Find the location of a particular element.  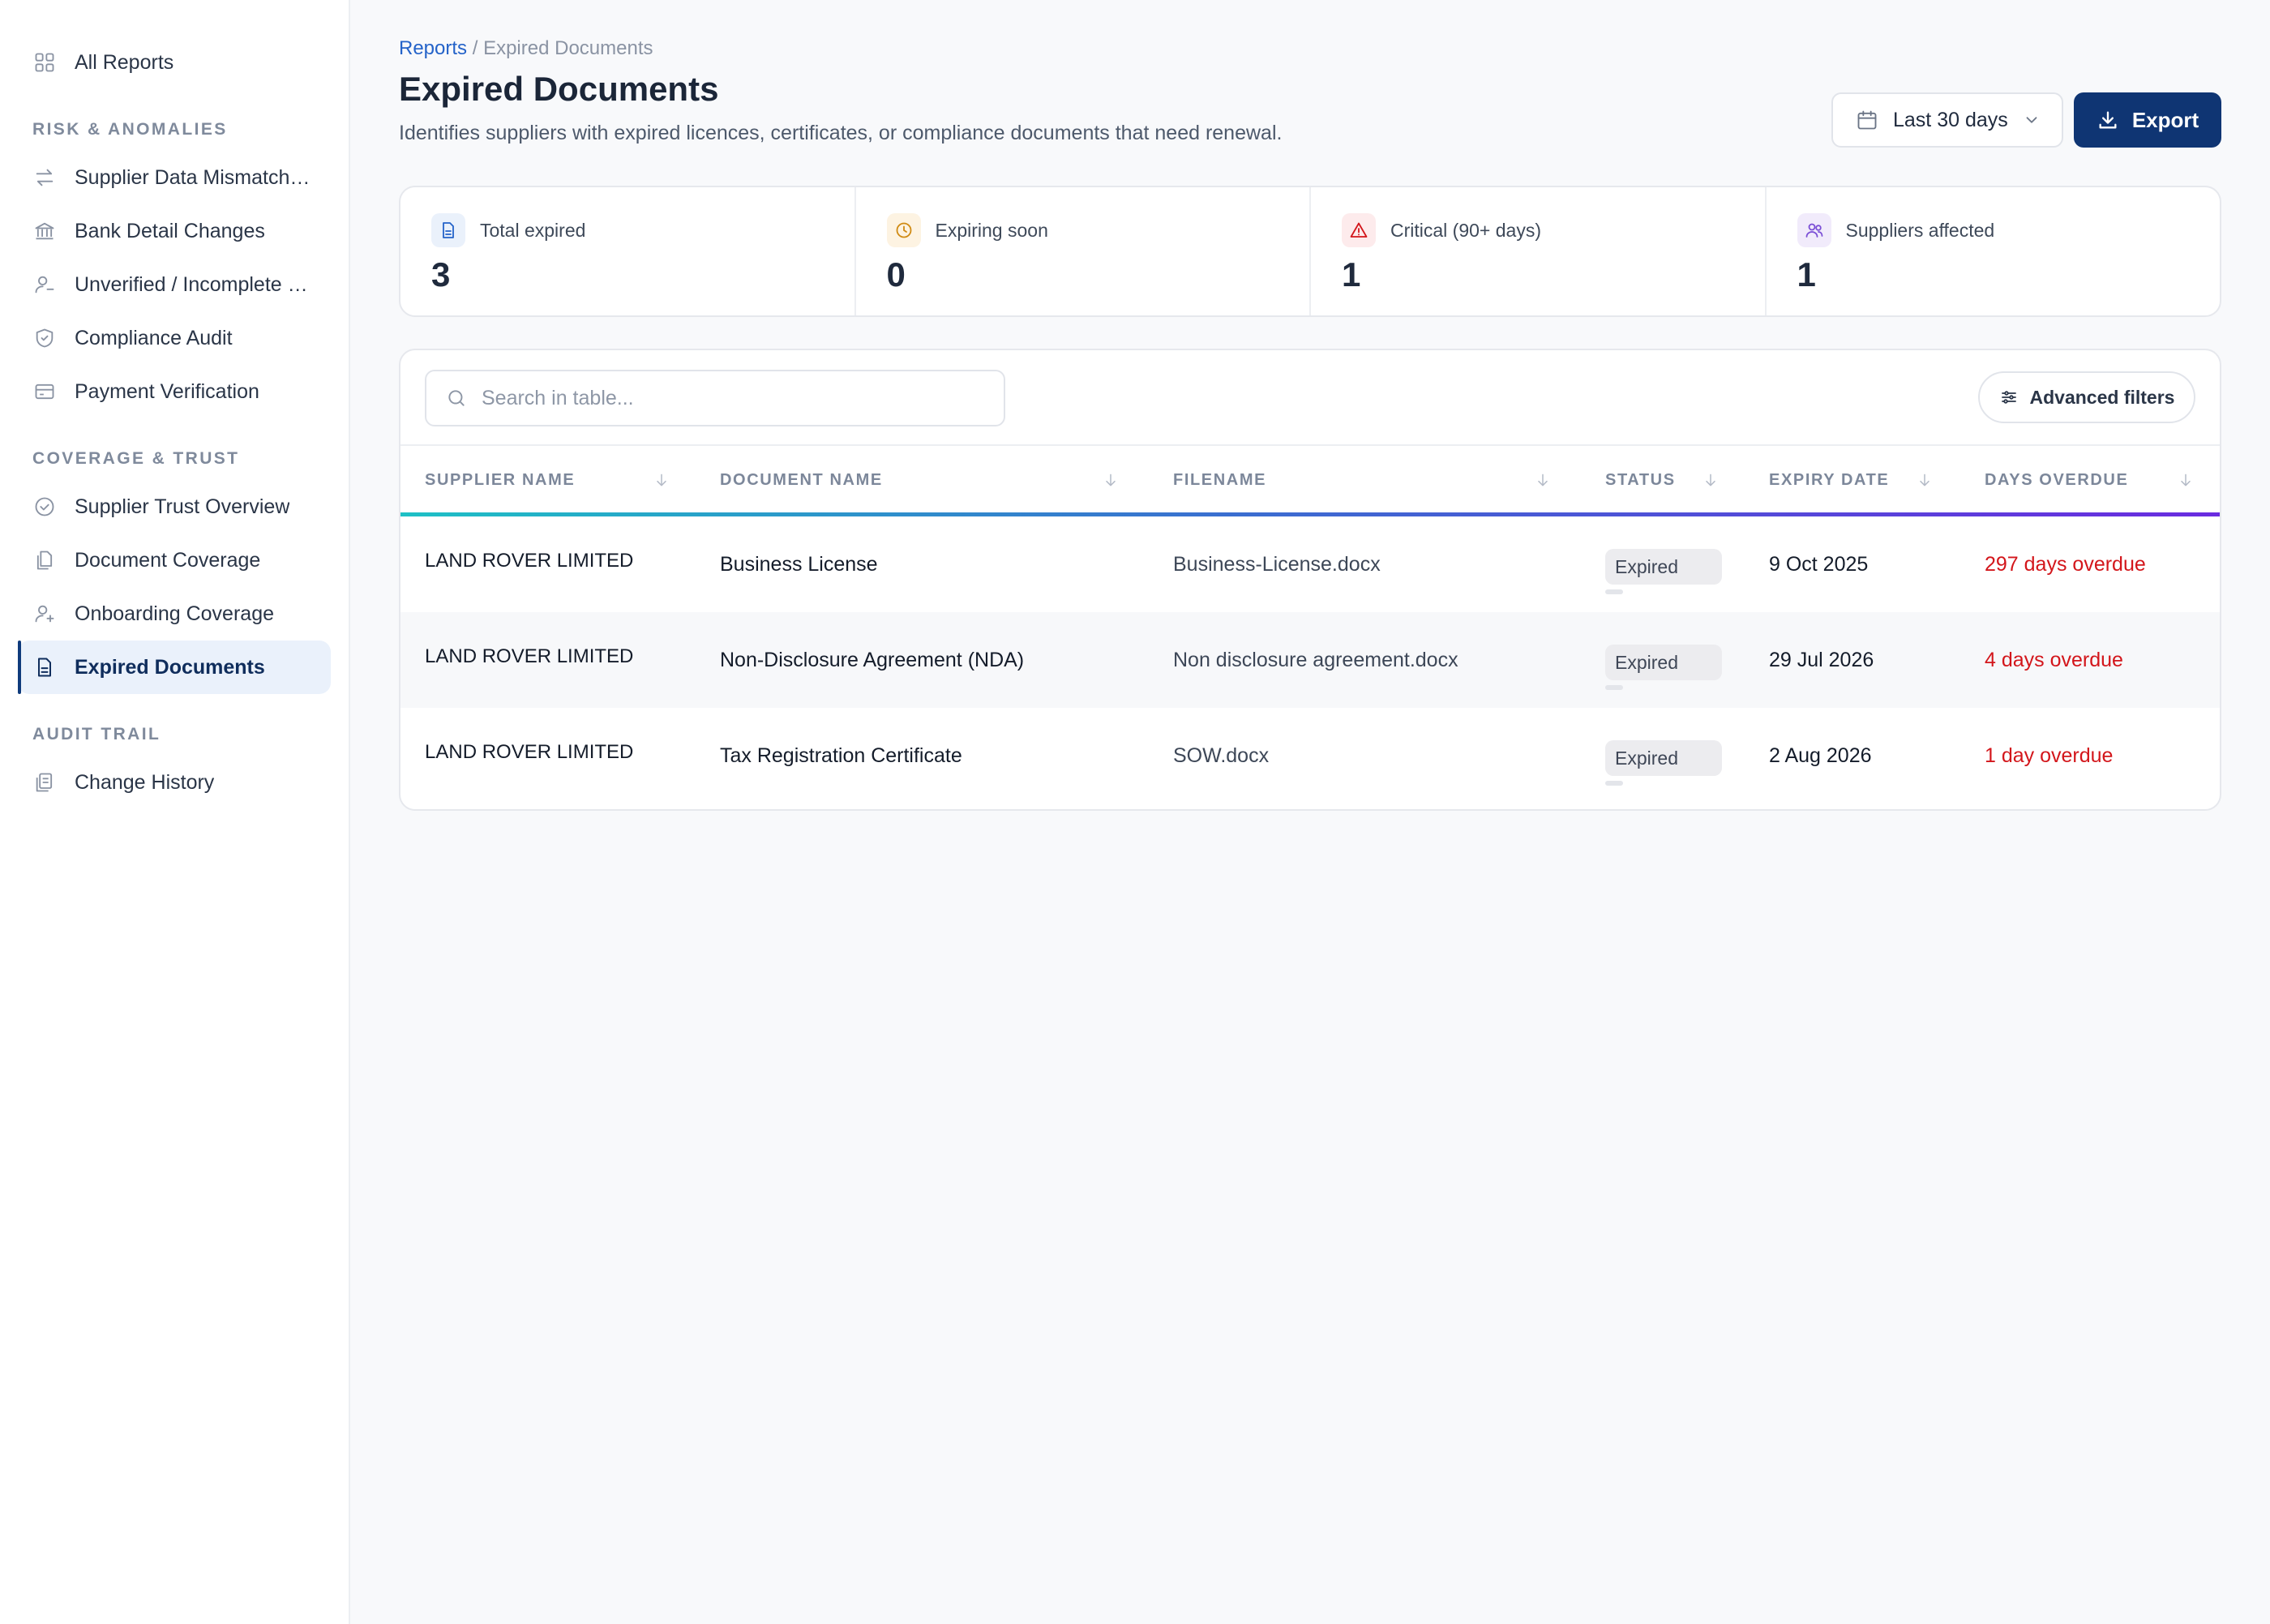

nav-label: Bank Detail Changes is located at coordinates (170, 231).